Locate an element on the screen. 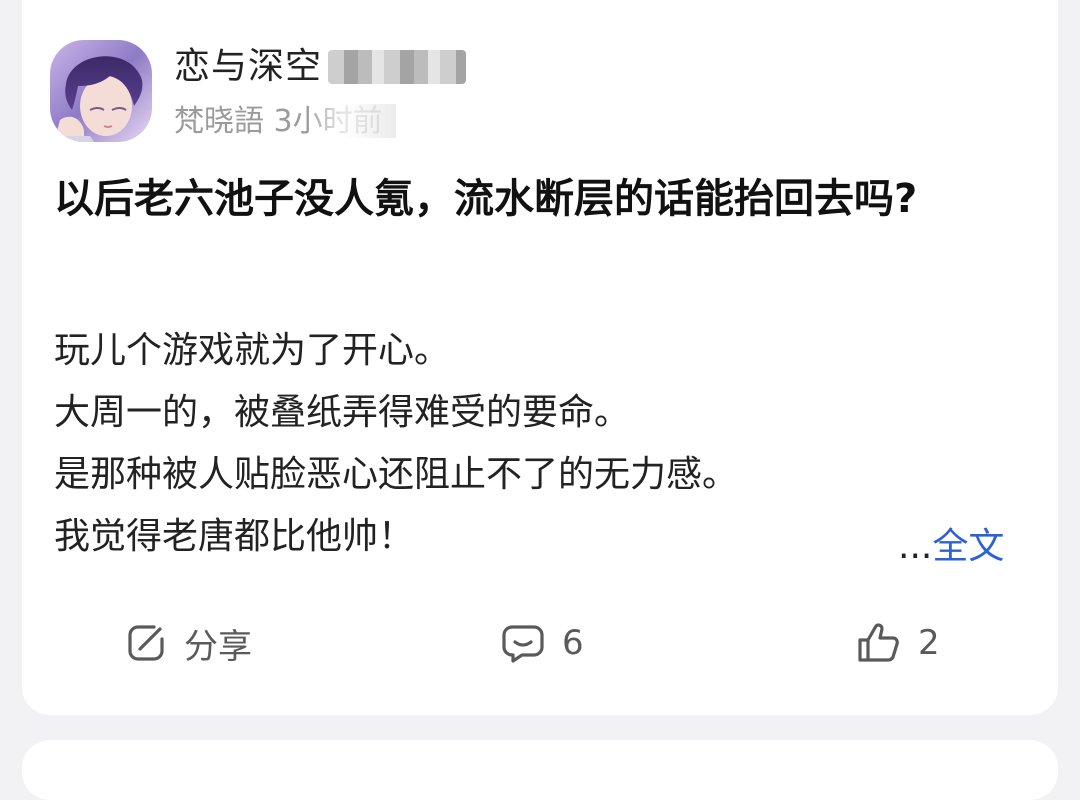 The image size is (1080, 800). like-count: 2 is located at coordinates (929, 643).